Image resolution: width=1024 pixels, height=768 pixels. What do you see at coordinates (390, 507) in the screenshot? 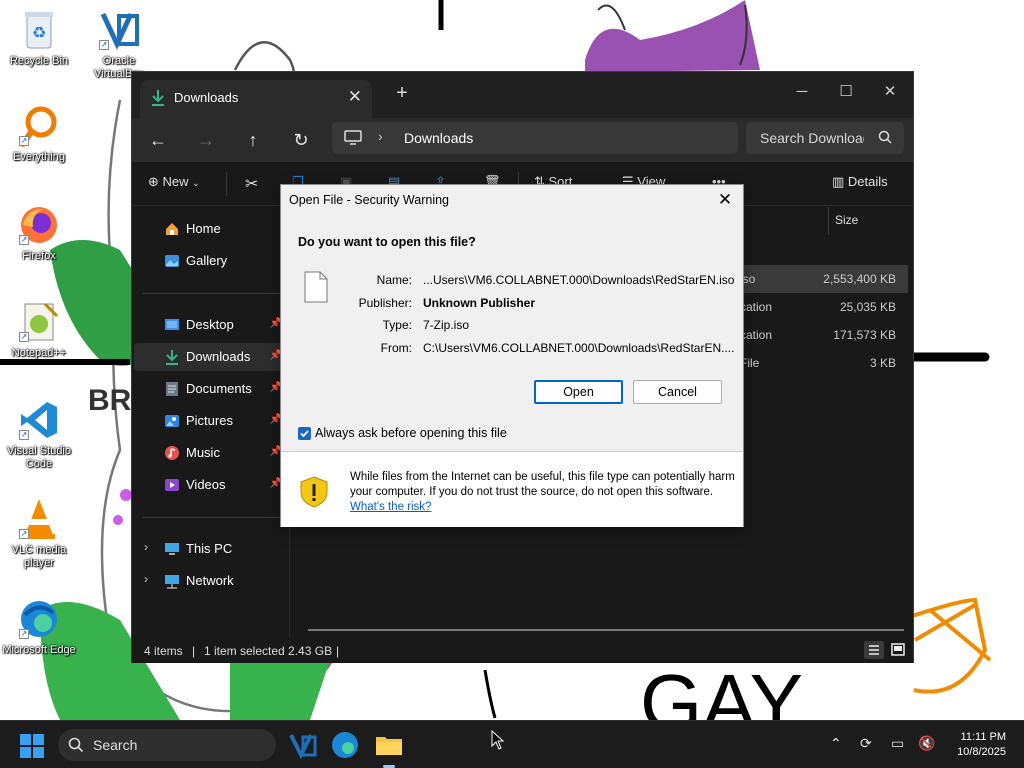
I see `whats-the-risk-link: What's the risk?` at bounding box center [390, 507].